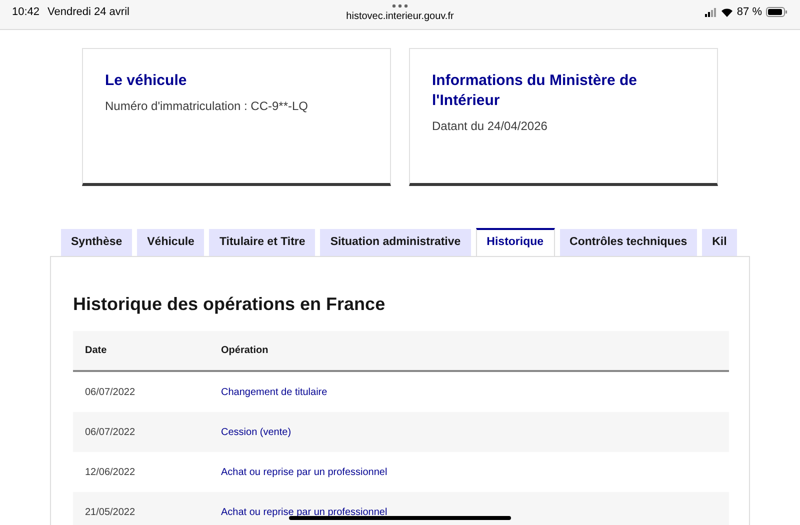 The width and height of the screenshot is (800, 525). I want to click on status-date: Vendredi 24 avril, so click(89, 12).